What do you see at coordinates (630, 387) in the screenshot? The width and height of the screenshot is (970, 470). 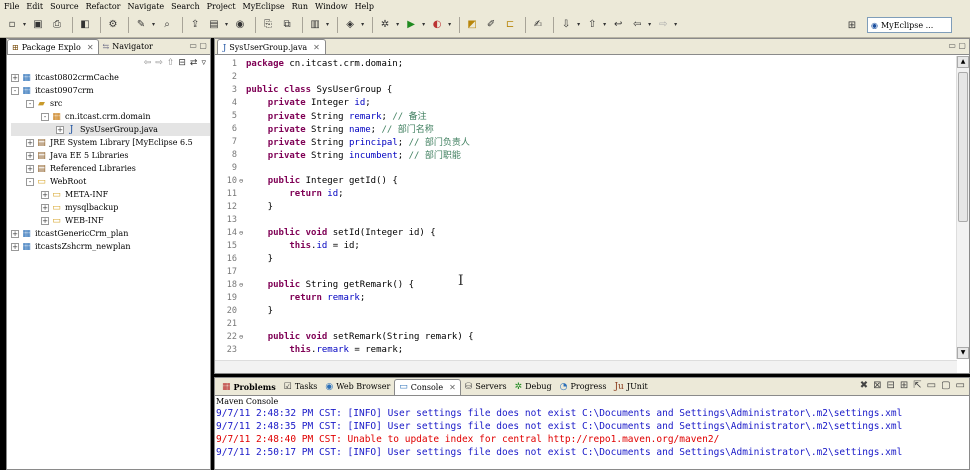 I see `tab-junit: Ju JUnit` at bounding box center [630, 387].